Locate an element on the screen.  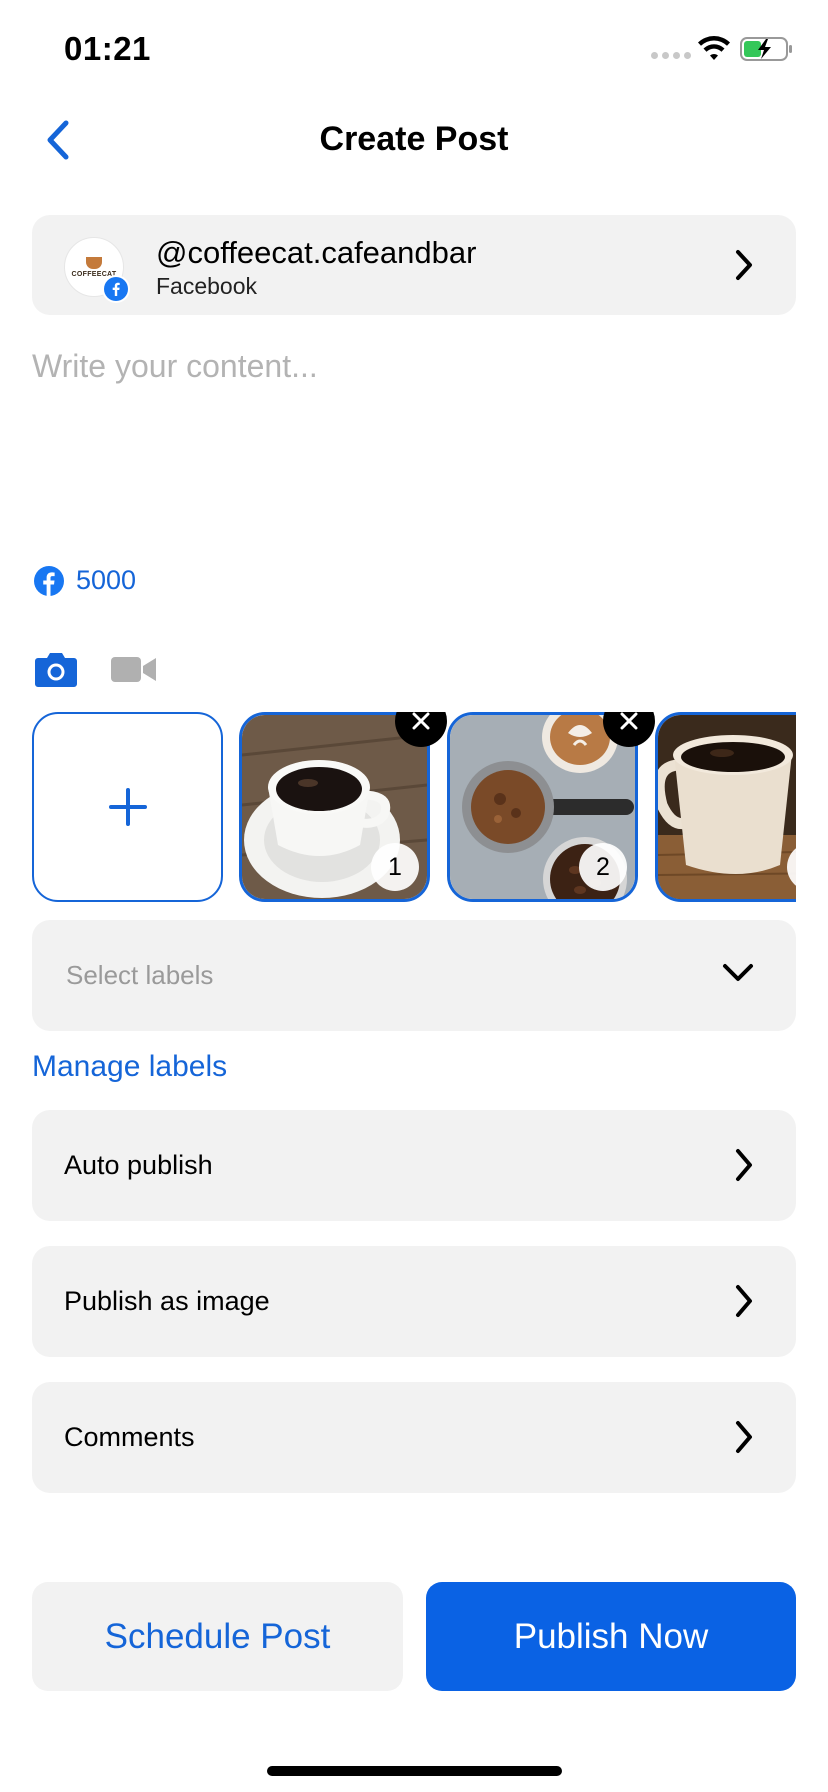
media-index-badge: 1 is located at coordinates (395, 867).